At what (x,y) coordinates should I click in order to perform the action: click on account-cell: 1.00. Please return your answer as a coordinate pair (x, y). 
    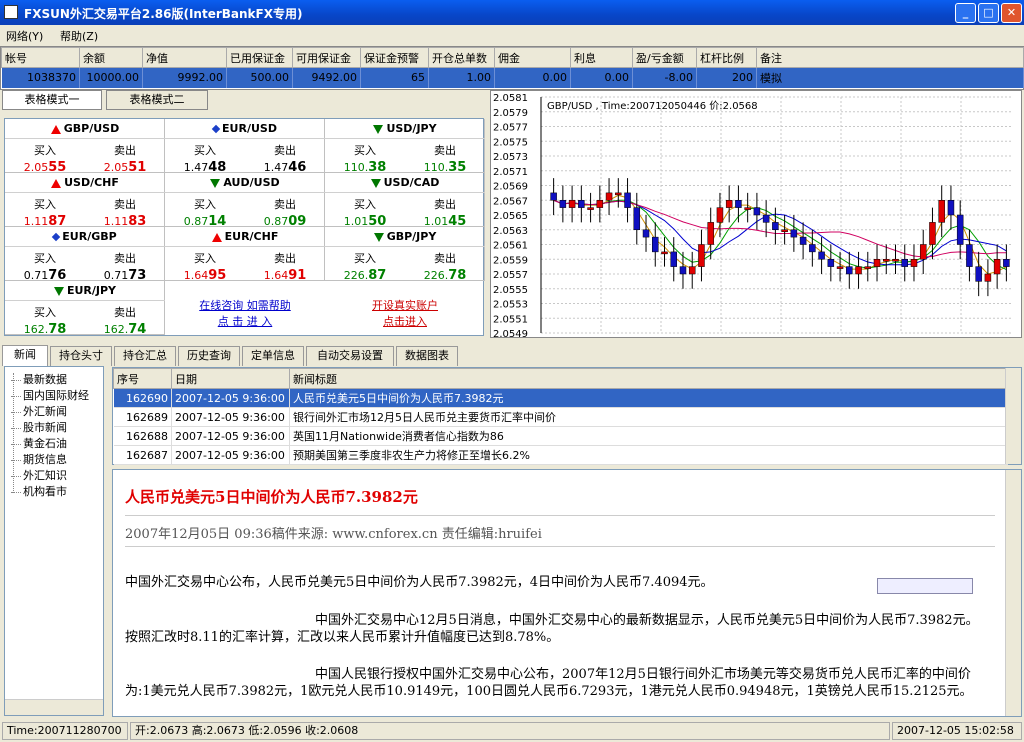
    Looking at the image, I should click on (461, 77).